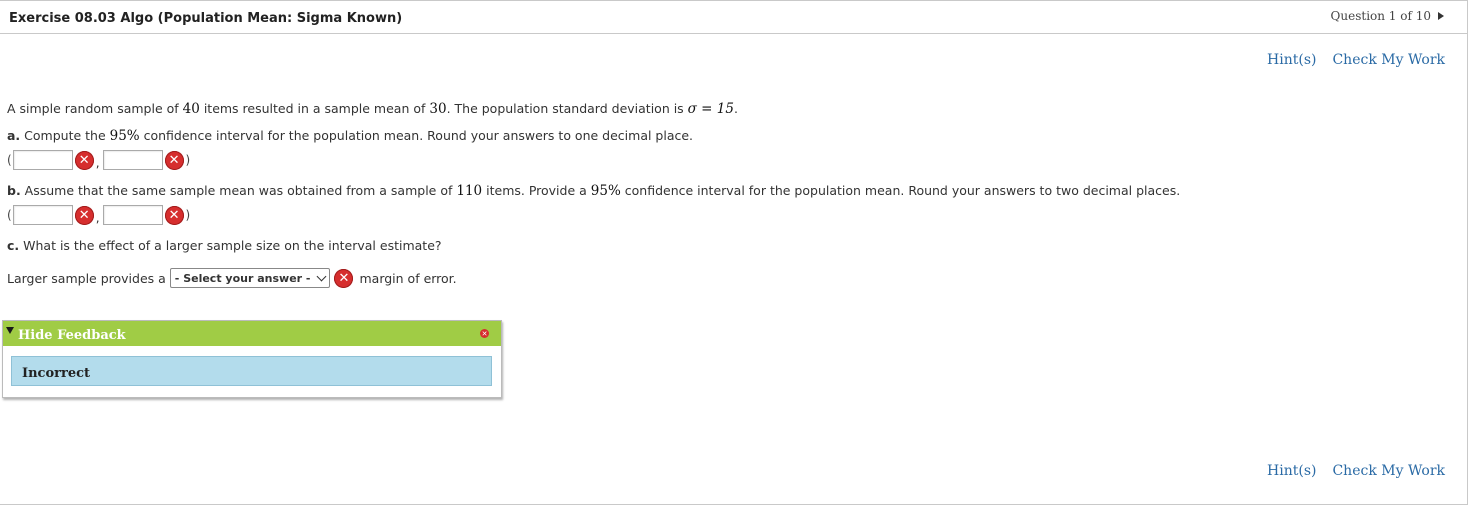 The image size is (1469, 505). Describe the element at coordinates (10, 330) in the screenshot. I see `collapse-icon` at that location.